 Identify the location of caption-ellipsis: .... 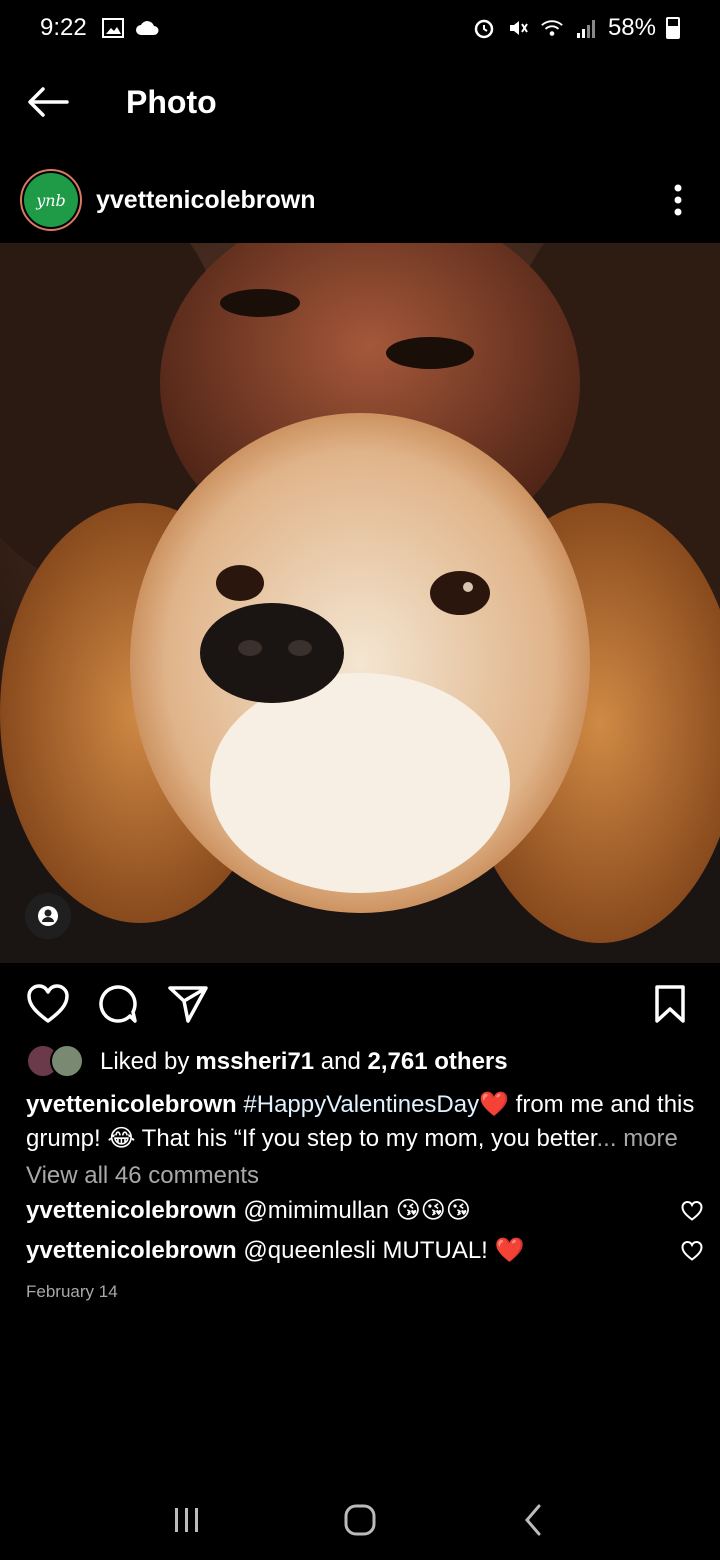
(606, 1138).